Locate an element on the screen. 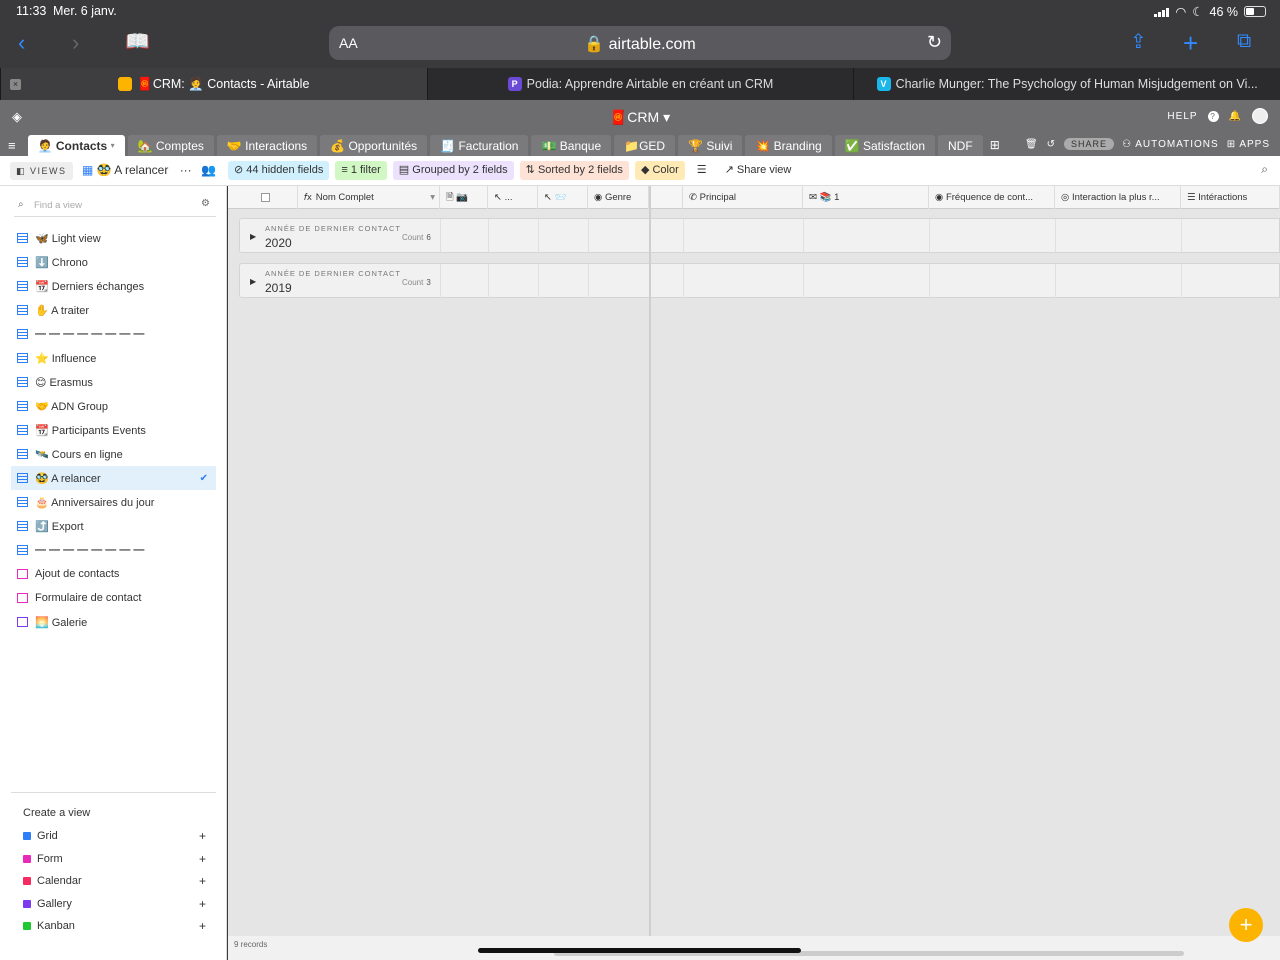 The image size is (1280, 960). close-tab-icon: × is located at coordinates (15, 84).